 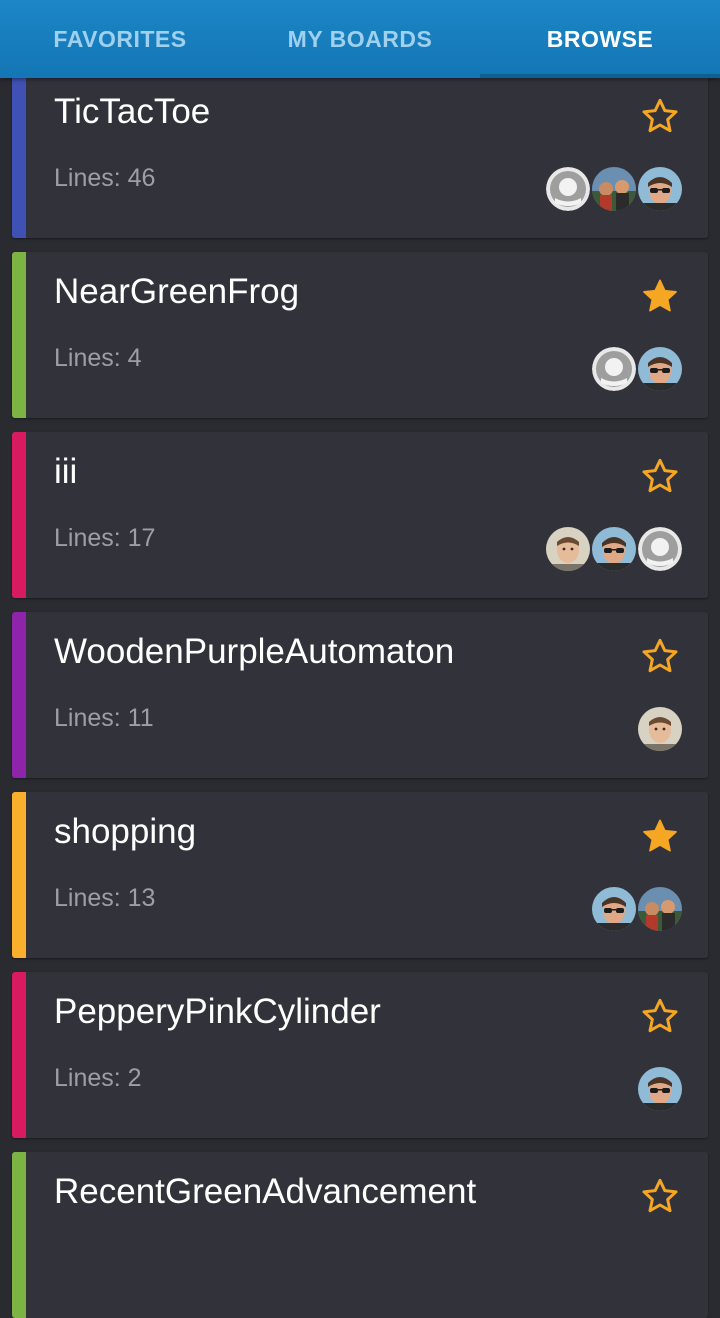 I want to click on tab-browse: BROWSE, so click(x=600, y=39).